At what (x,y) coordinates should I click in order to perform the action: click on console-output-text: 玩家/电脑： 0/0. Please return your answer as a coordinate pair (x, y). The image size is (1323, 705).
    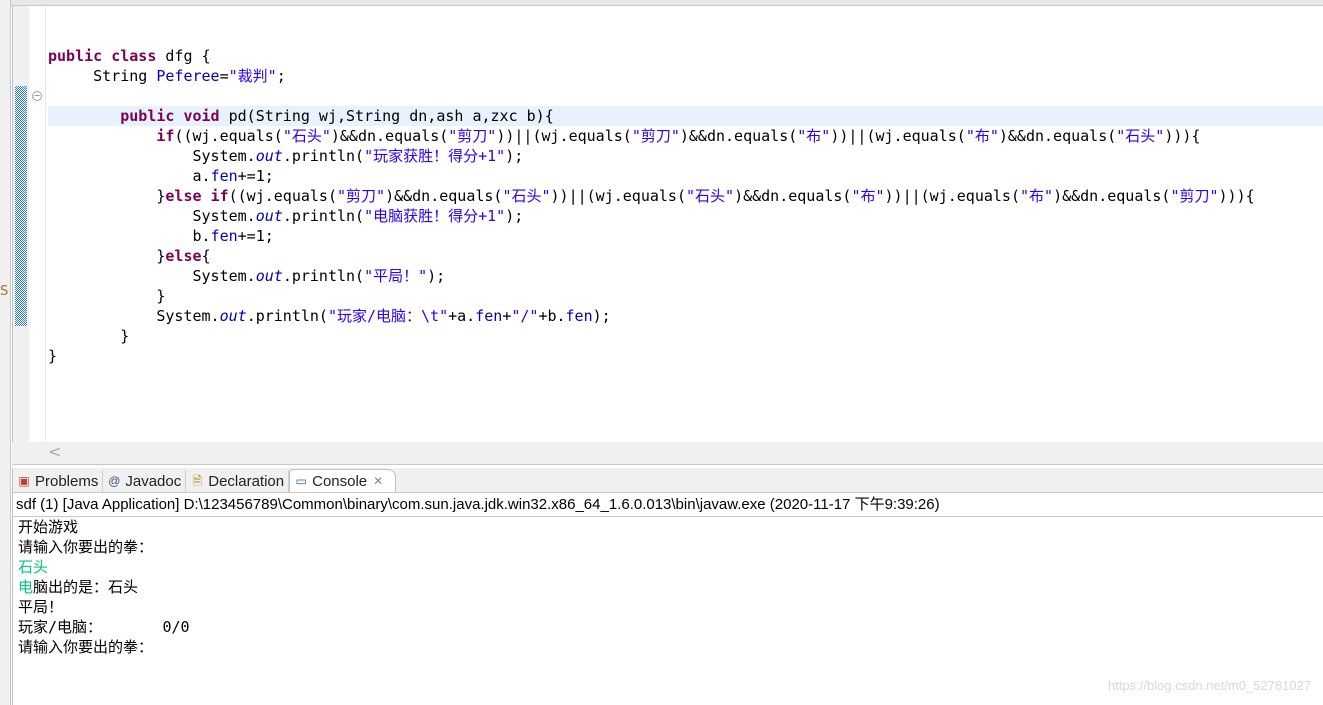
    Looking at the image, I should click on (104, 627).